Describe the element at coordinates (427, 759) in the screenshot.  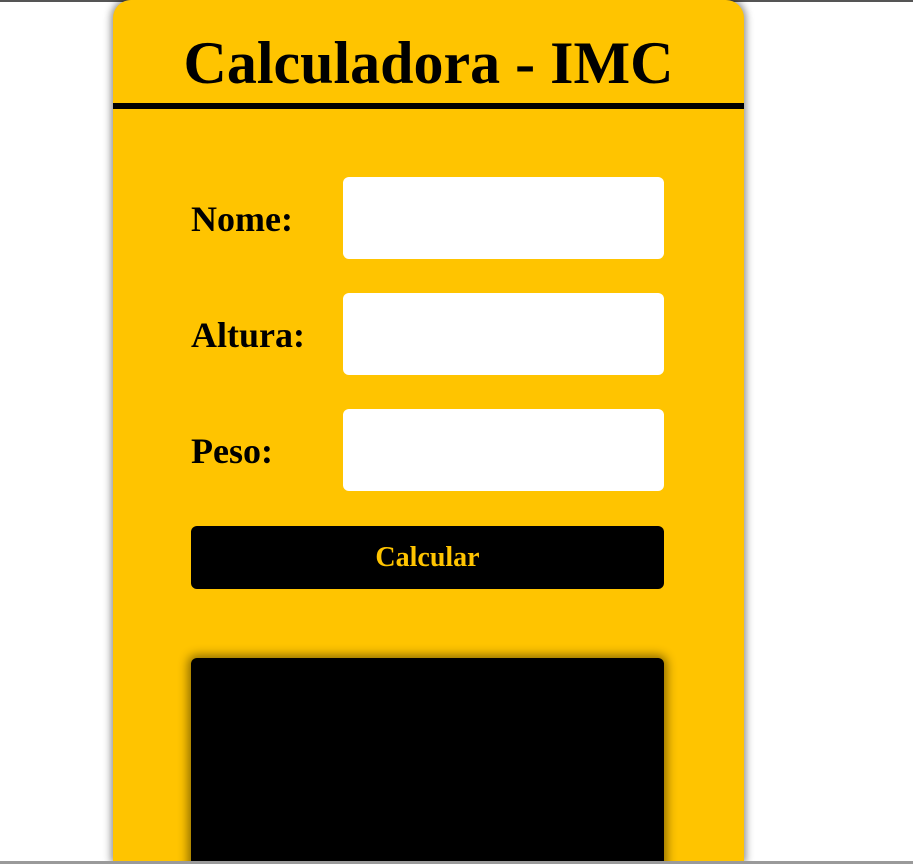
I see `result-box` at that location.